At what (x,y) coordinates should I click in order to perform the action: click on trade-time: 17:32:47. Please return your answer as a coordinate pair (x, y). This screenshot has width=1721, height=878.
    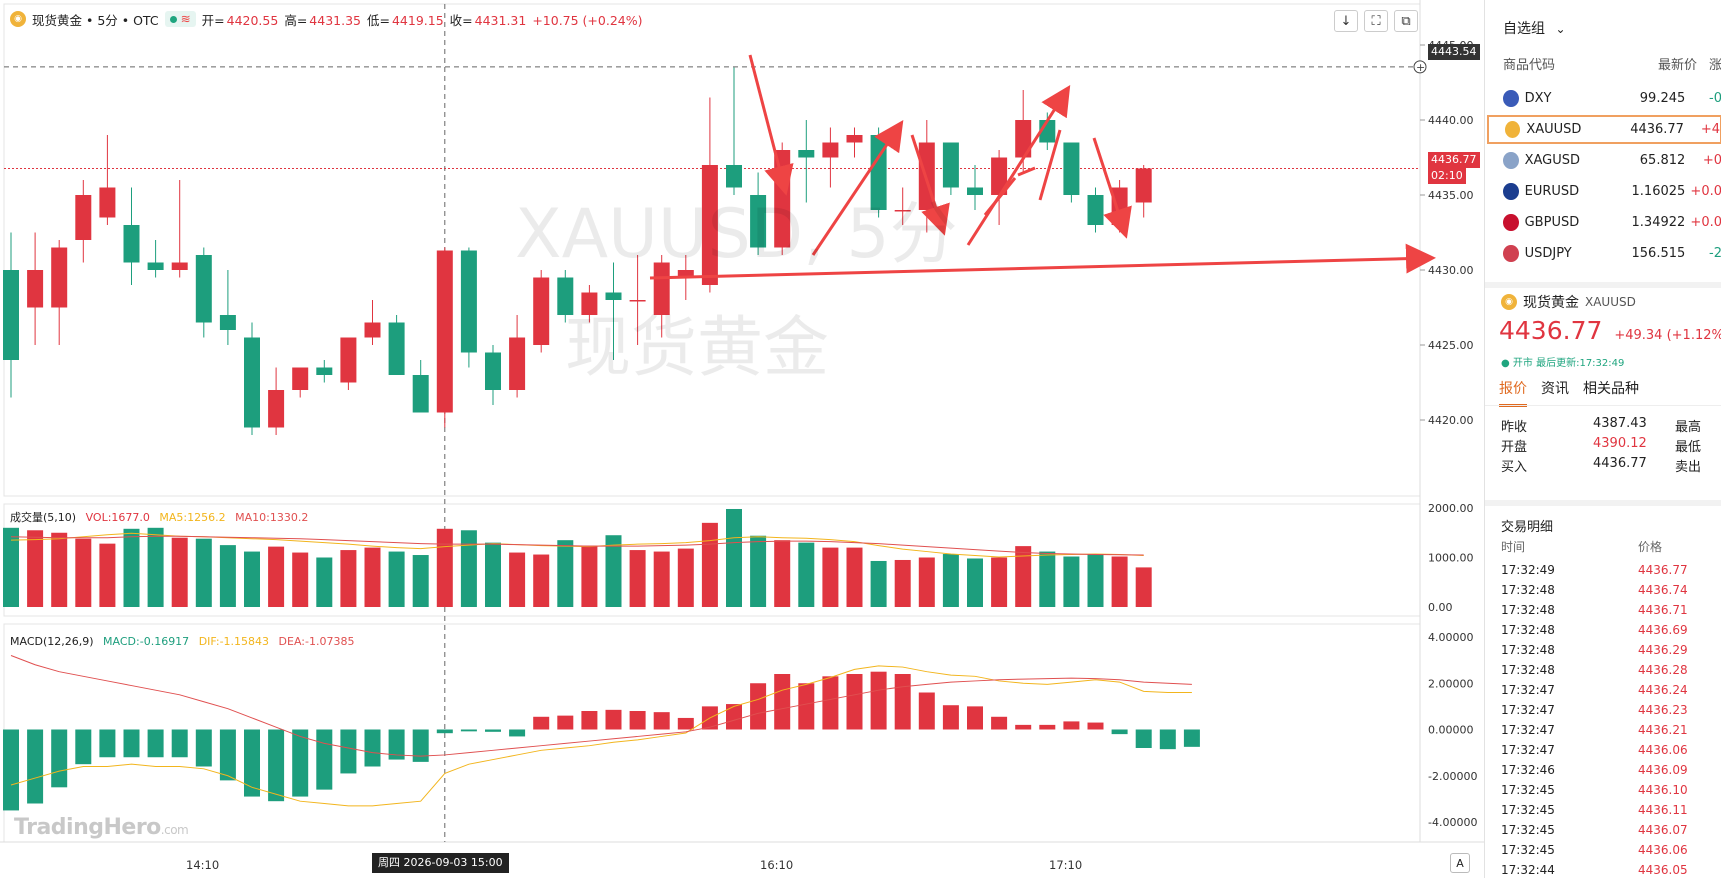
    Looking at the image, I should click on (1528, 710).